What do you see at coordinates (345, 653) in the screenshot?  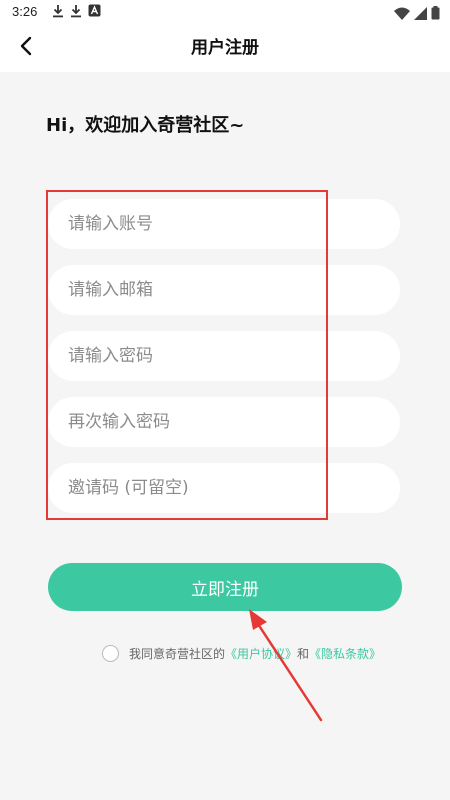 I see `privacy-policy-link: 《隐私条款》` at bounding box center [345, 653].